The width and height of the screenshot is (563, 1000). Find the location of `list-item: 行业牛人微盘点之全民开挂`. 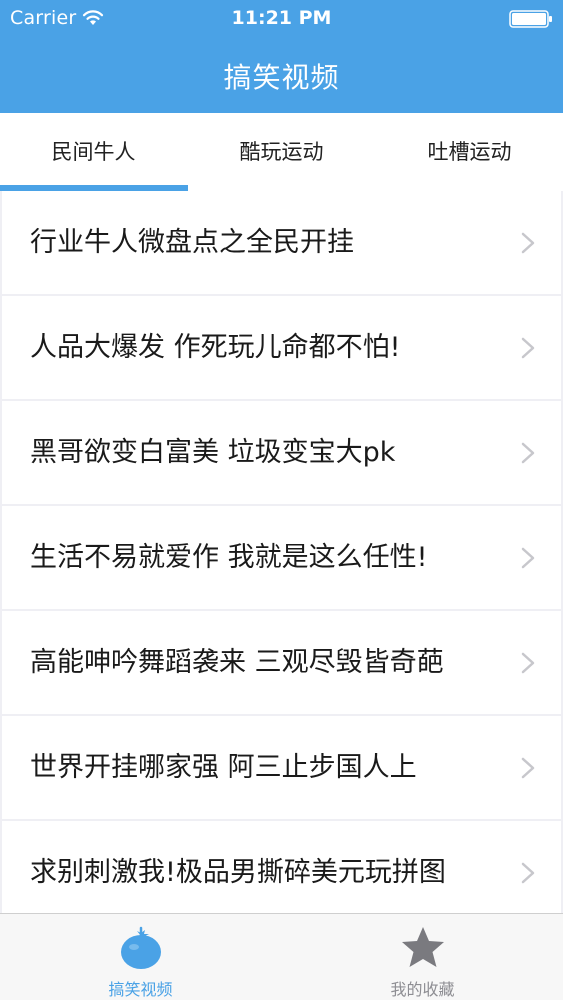

list-item: 行业牛人微盘点之全民开挂 is located at coordinates (281, 242).